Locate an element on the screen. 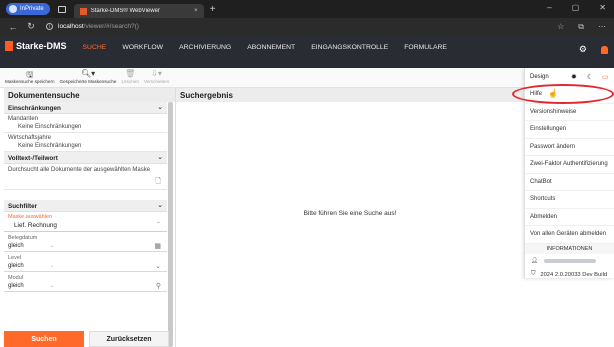  belegdatum-row: gleich ⌄ ▦ is located at coordinates (85, 246).